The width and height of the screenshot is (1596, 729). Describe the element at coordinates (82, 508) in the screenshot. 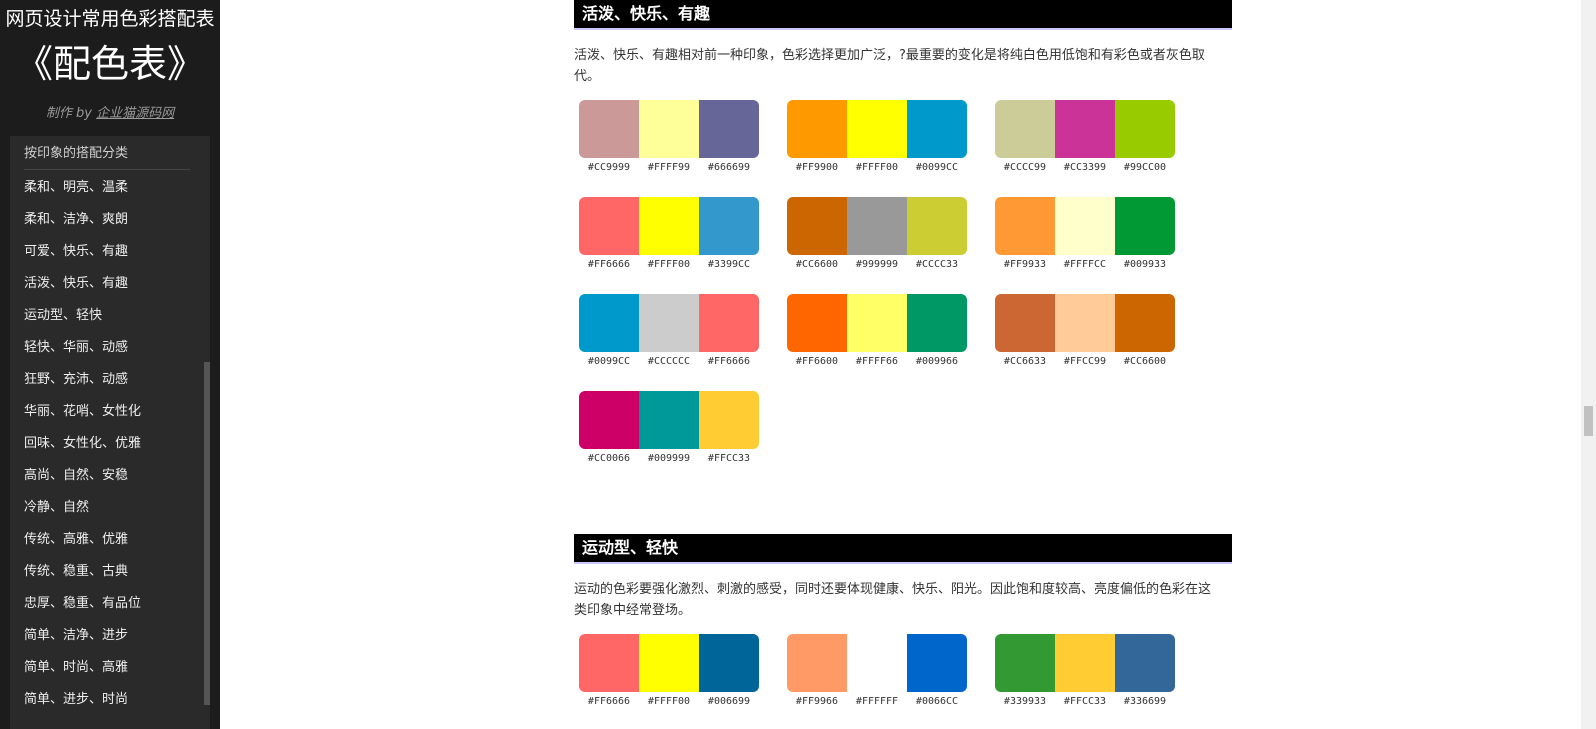

I see `sidebar-item: 冷静、自然` at that location.